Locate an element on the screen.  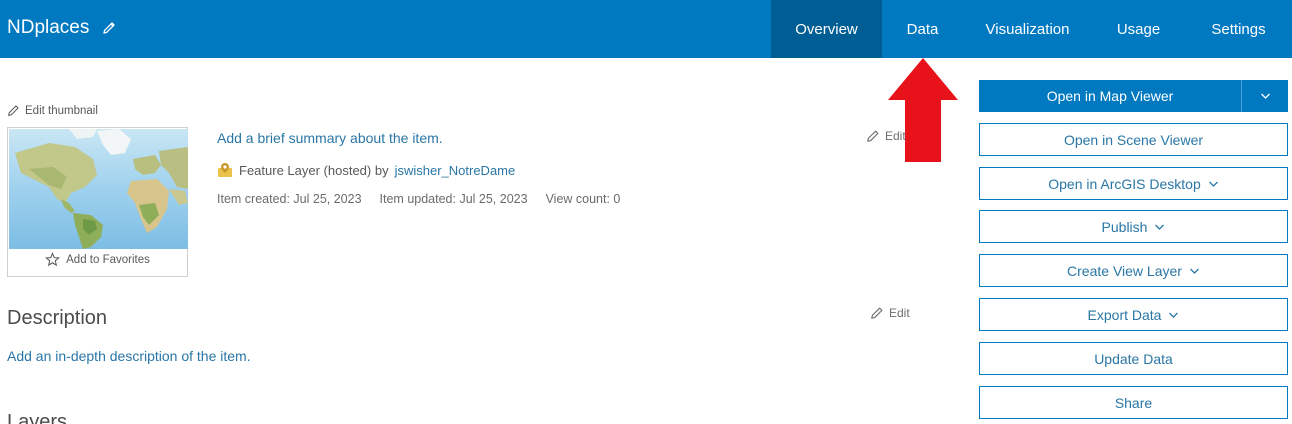
owner-link: jswisher_NotreDame is located at coordinates (455, 170).